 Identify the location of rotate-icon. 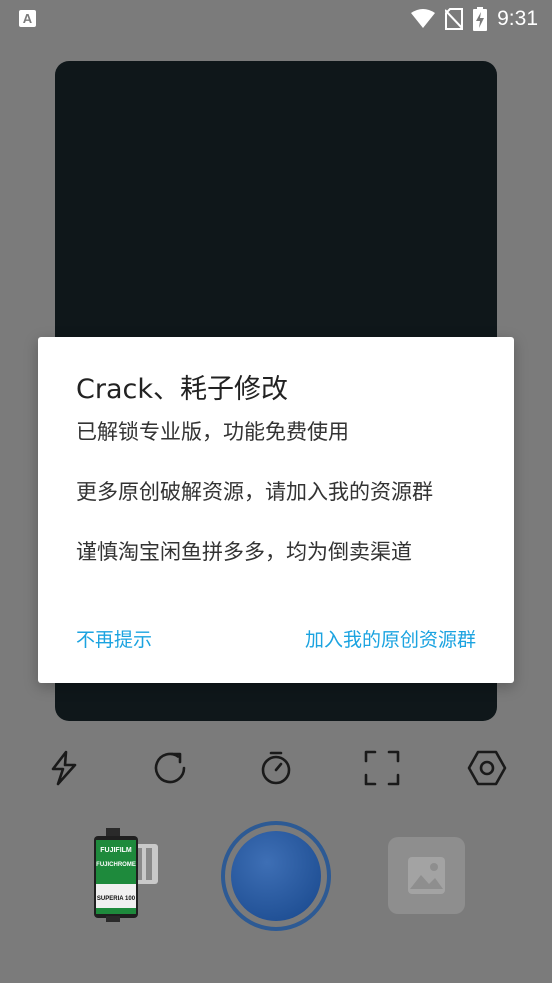
(170, 768).